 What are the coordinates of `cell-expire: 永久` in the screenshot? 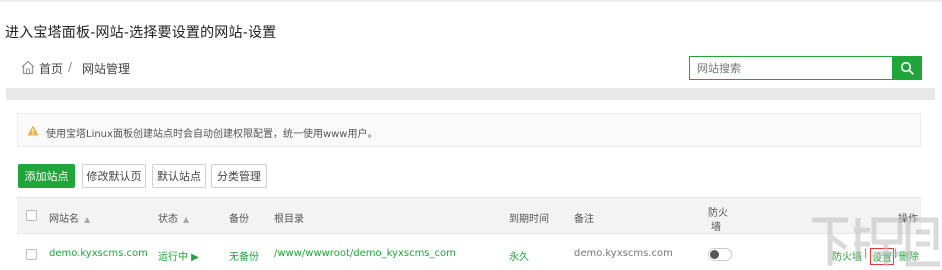 It's located at (519, 255).